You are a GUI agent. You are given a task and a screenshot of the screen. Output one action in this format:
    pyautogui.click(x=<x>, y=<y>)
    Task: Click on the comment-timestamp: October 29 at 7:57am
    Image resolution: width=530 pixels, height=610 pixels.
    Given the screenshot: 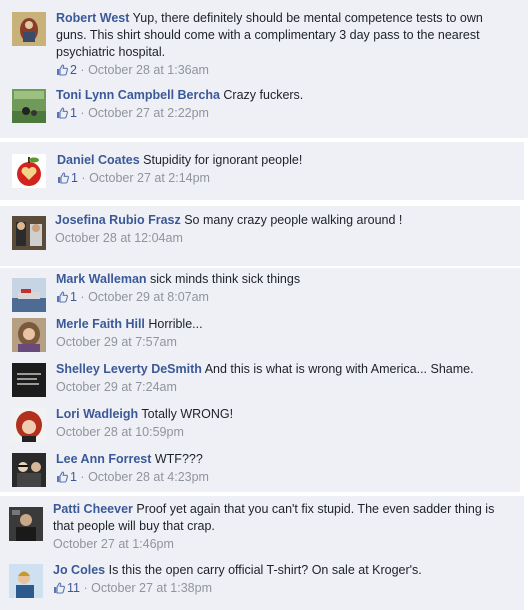 What is the action you would take?
    pyautogui.click(x=116, y=342)
    